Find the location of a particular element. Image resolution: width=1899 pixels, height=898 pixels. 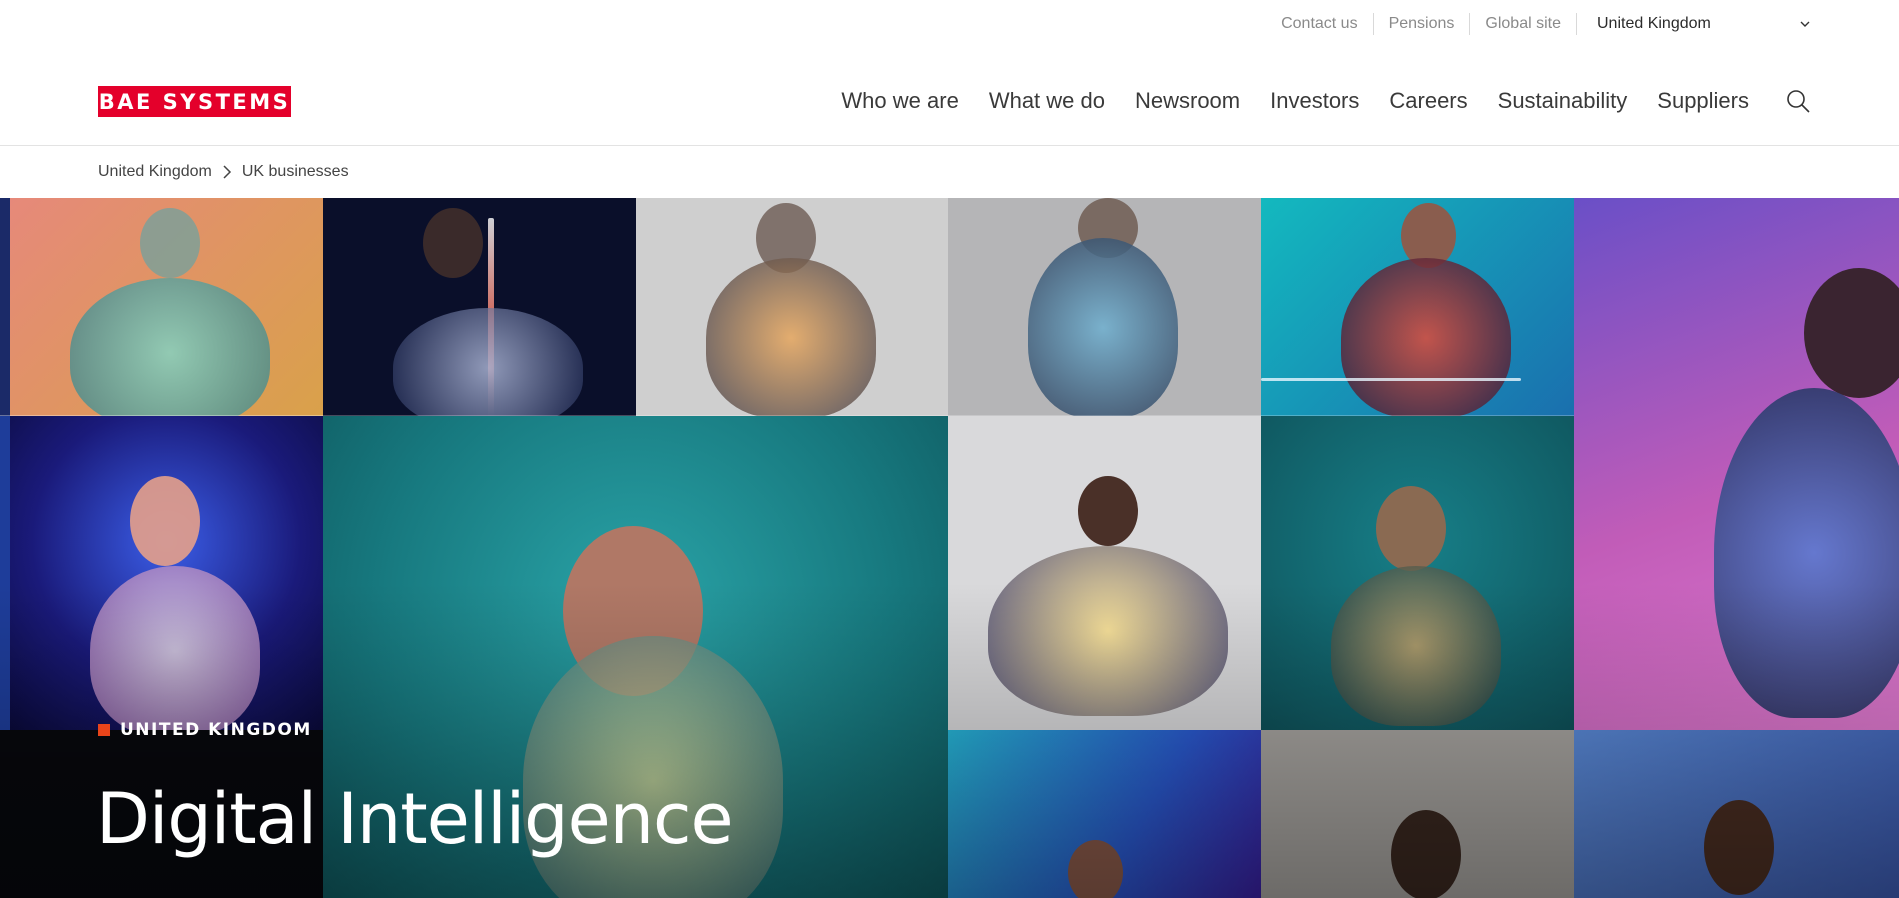

nav-newsroom: Newsroom is located at coordinates (1187, 101).